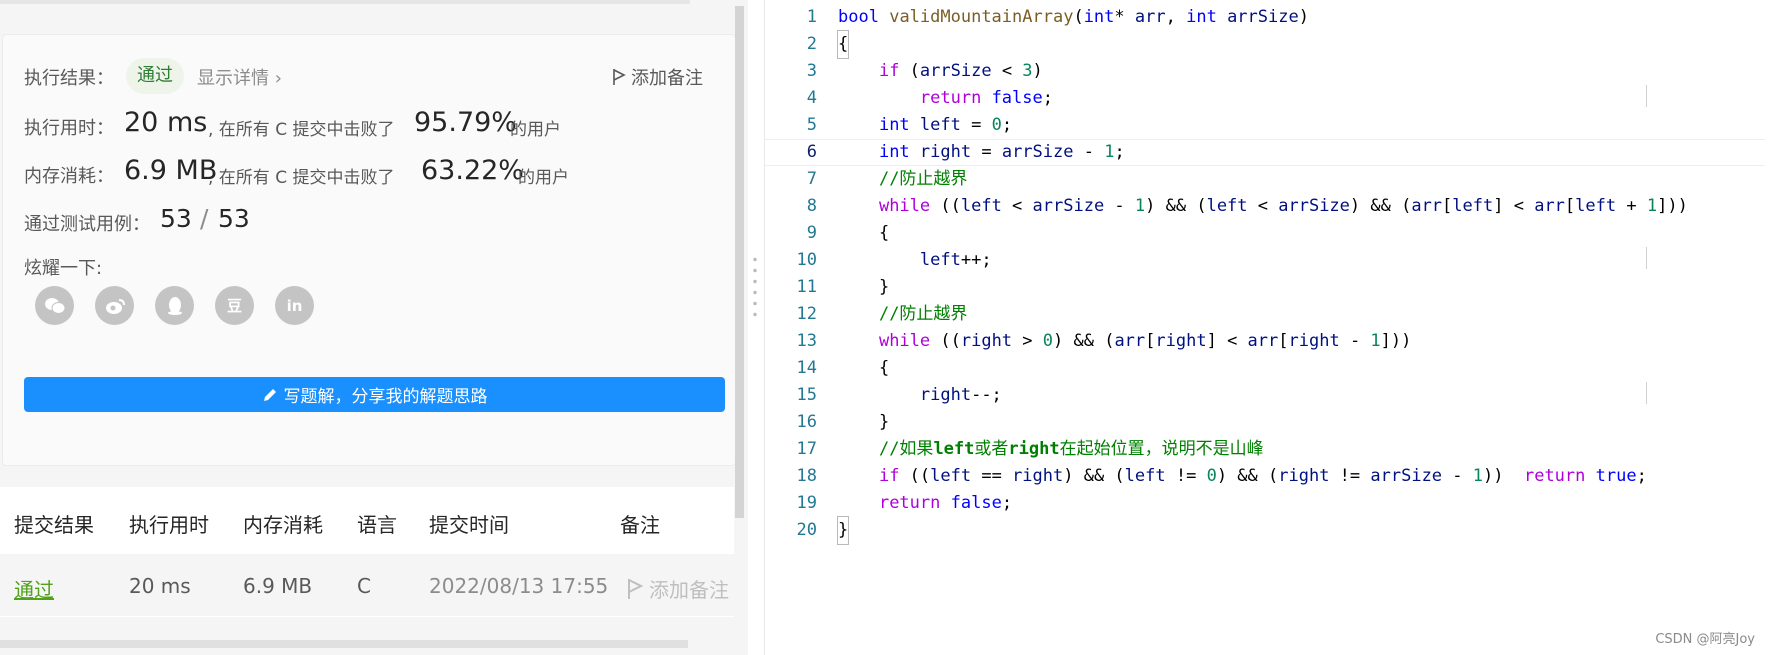  Describe the element at coordinates (806, 503) in the screenshot. I see `line-number: 19` at that location.